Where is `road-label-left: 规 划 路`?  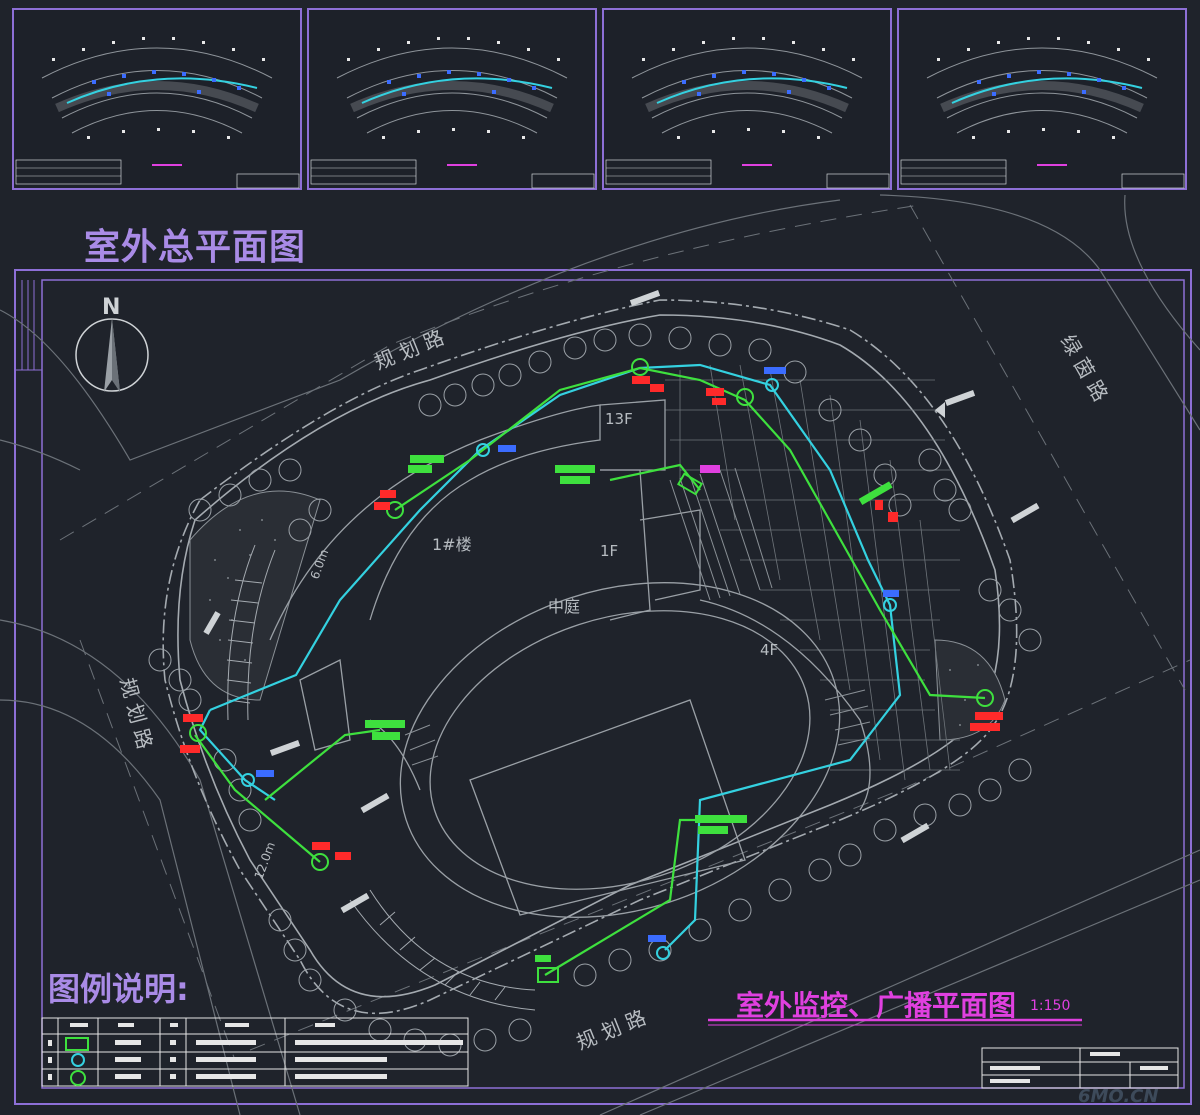 road-label-left: 规 划 路 is located at coordinates (136, 713).